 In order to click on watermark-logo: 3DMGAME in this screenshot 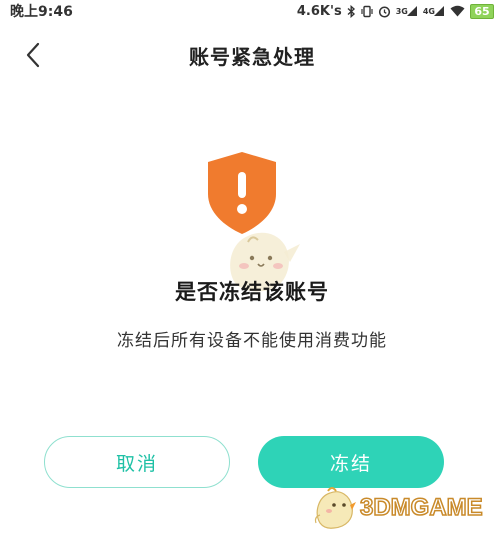, I will do `click(407, 508)`.